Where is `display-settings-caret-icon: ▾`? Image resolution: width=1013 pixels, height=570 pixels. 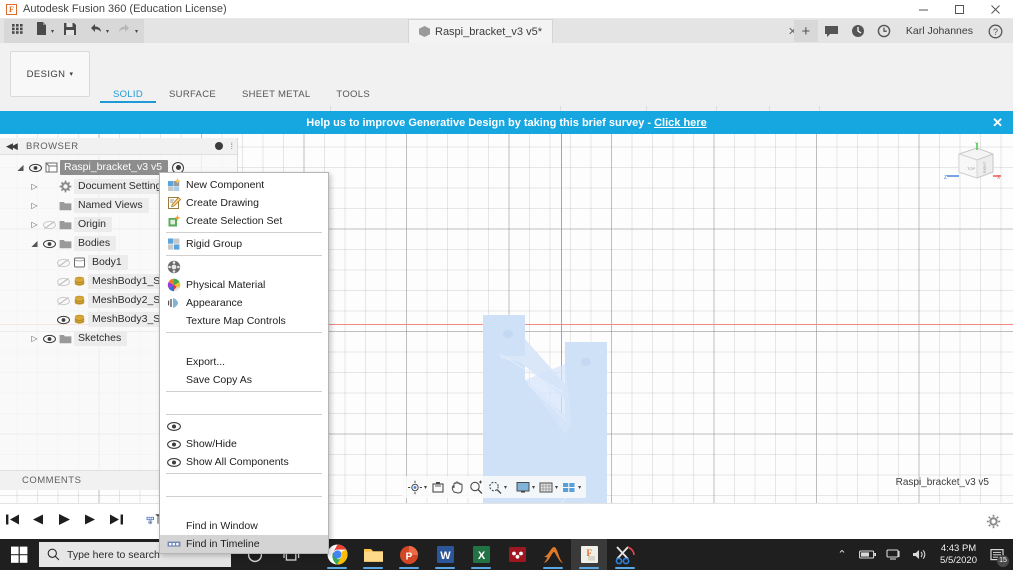 display-settings-caret-icon: ▾ is located at coordinates (533, 487).